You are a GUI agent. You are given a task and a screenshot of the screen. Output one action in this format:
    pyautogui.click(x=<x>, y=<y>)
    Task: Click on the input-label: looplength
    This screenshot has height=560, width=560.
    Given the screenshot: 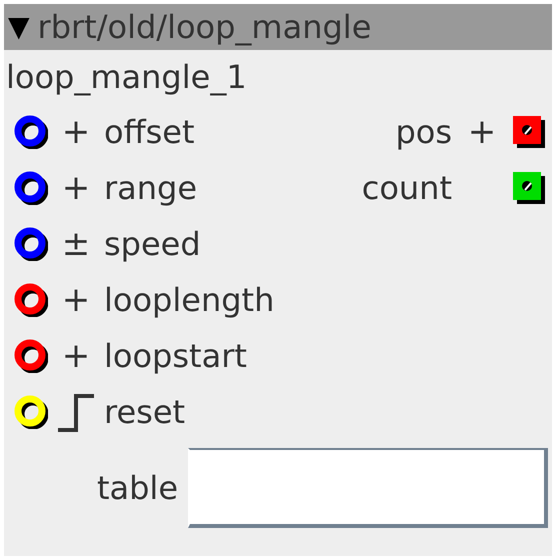 What is the action you would take?
    pyautogui.click(x=189, y=300)
    